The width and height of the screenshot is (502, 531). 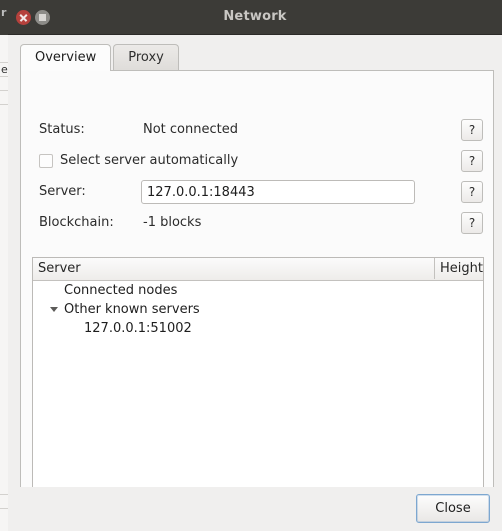 What do you see at coordinates (190, 129) in the screenshot?
I see `status-value: Not connected` at bounding box center [190, 129].